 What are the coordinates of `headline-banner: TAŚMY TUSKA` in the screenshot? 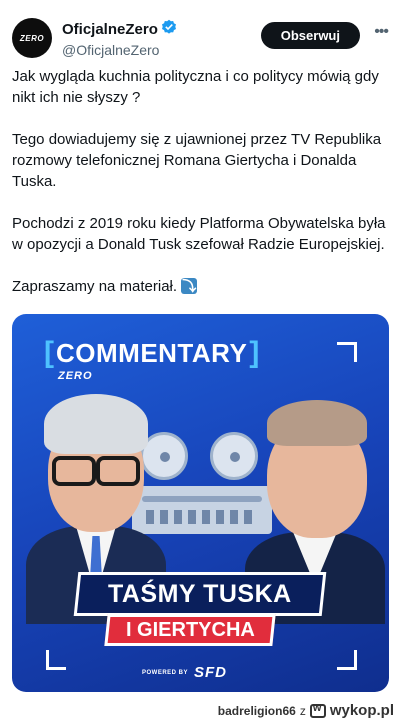 It's located at (200, 594).